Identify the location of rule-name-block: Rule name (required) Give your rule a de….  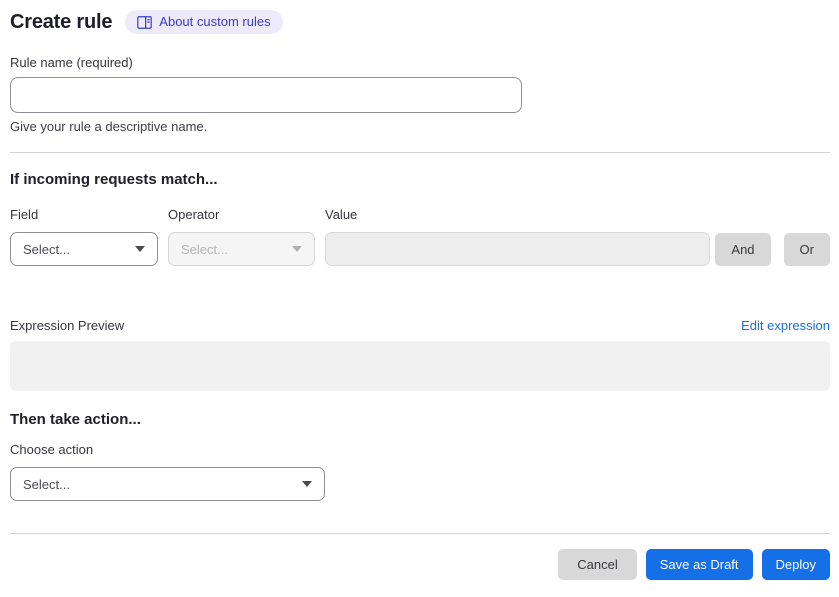
(420, 94).